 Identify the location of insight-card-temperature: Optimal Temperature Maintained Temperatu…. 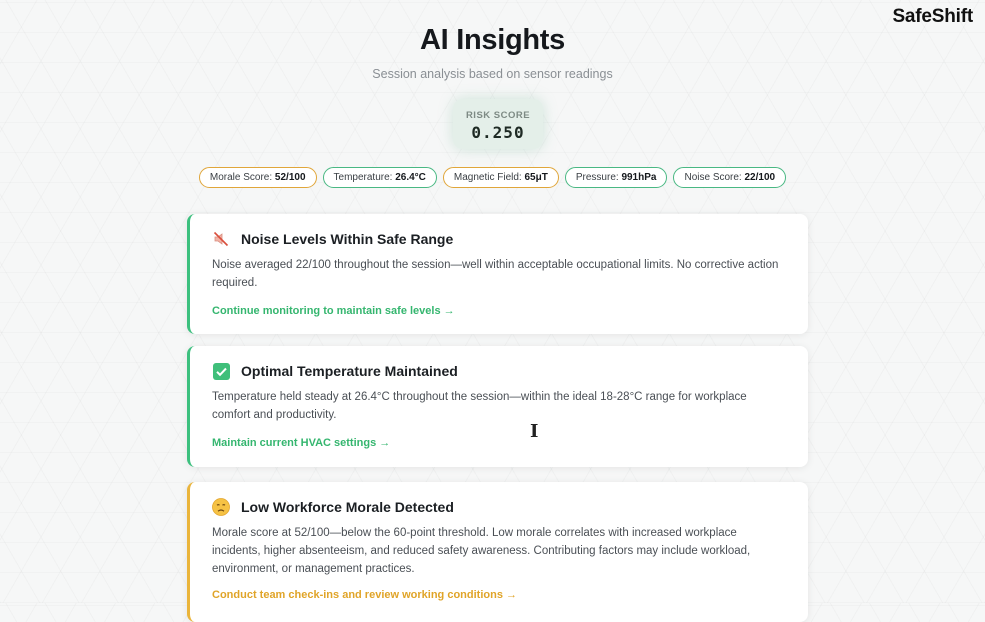
(497, 406).